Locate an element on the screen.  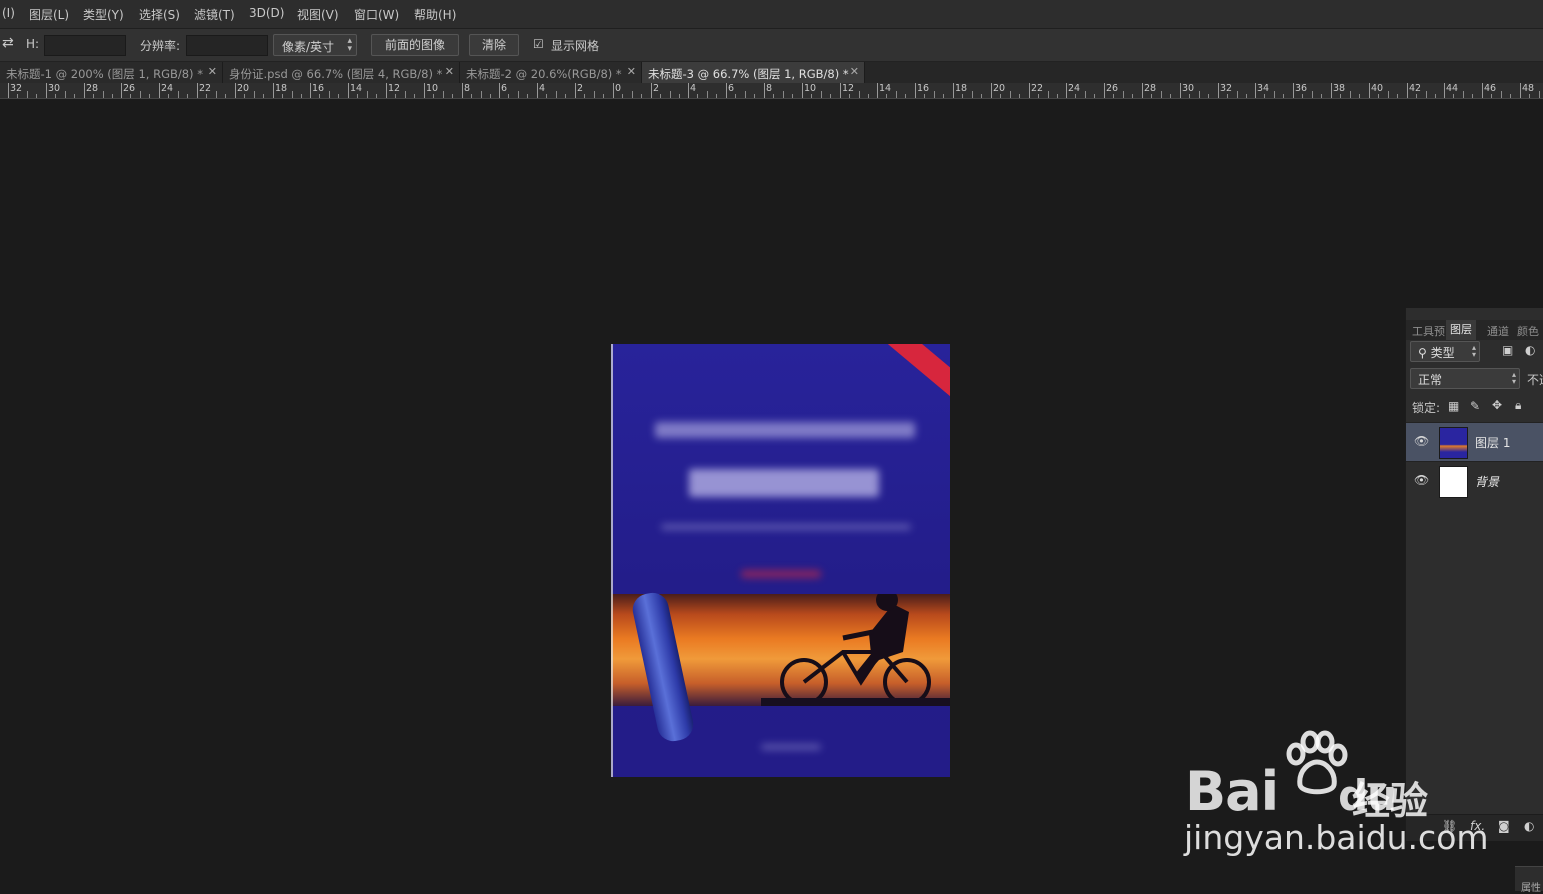
menu-partial: (I) is located at coordinates (8, 13).